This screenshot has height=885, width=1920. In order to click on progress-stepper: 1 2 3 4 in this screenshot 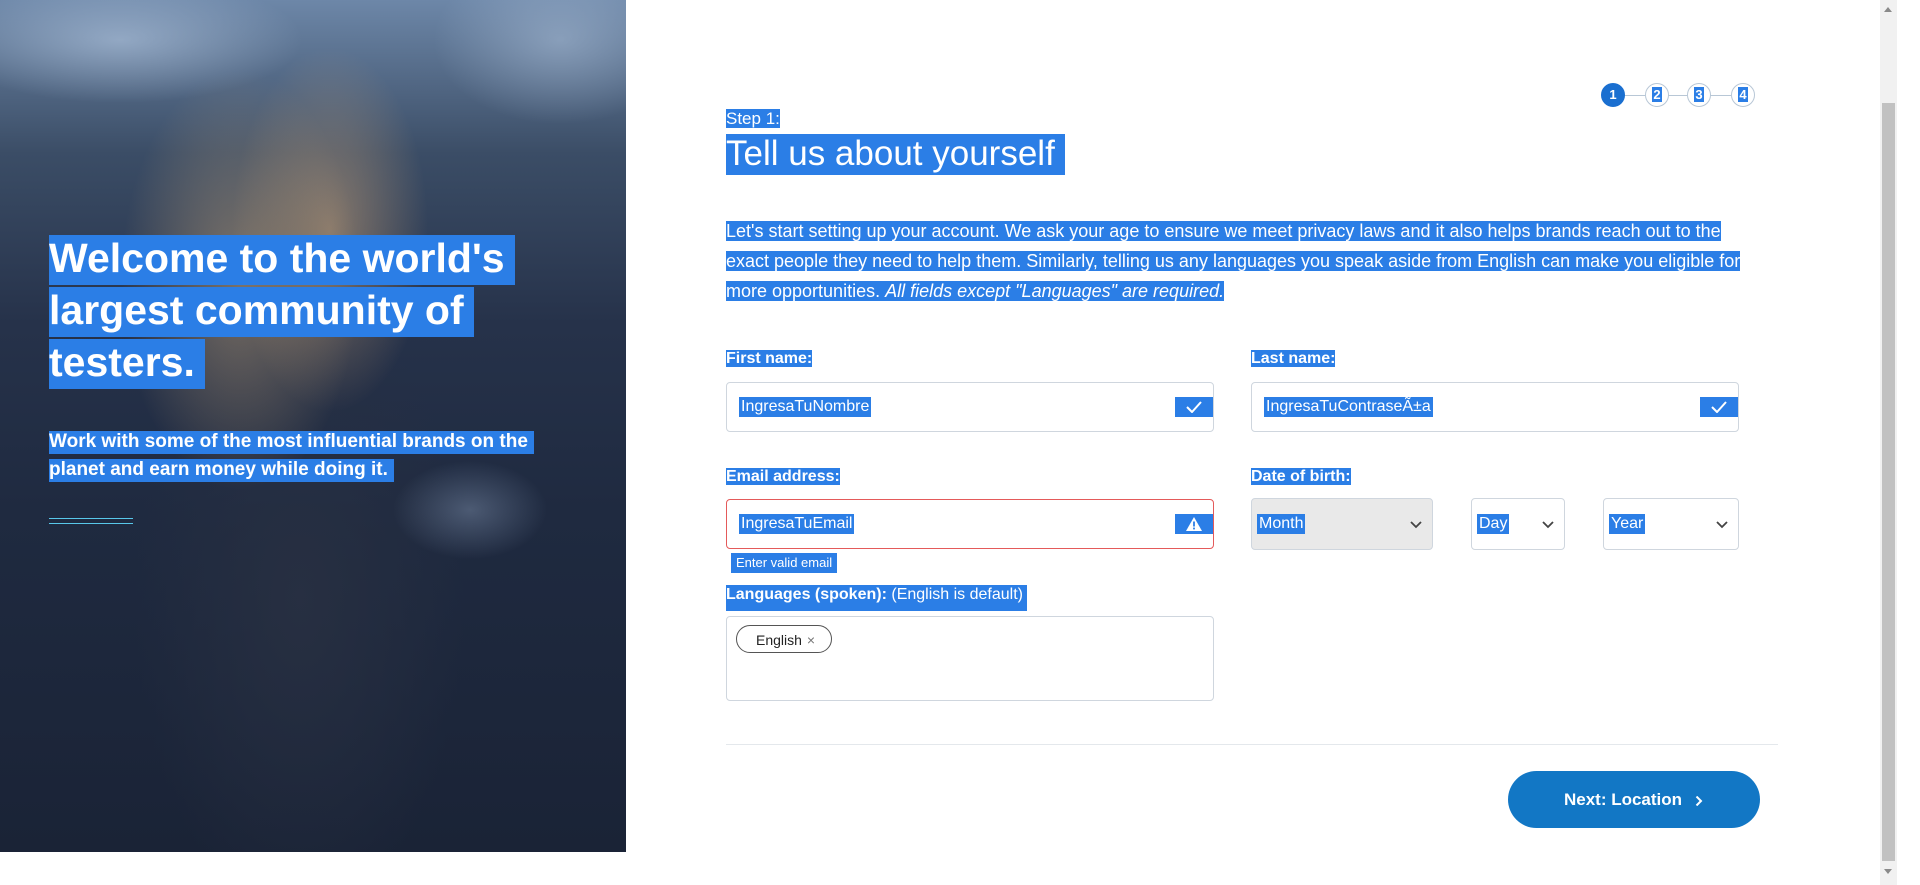, I will do `click(1681, 95)`.